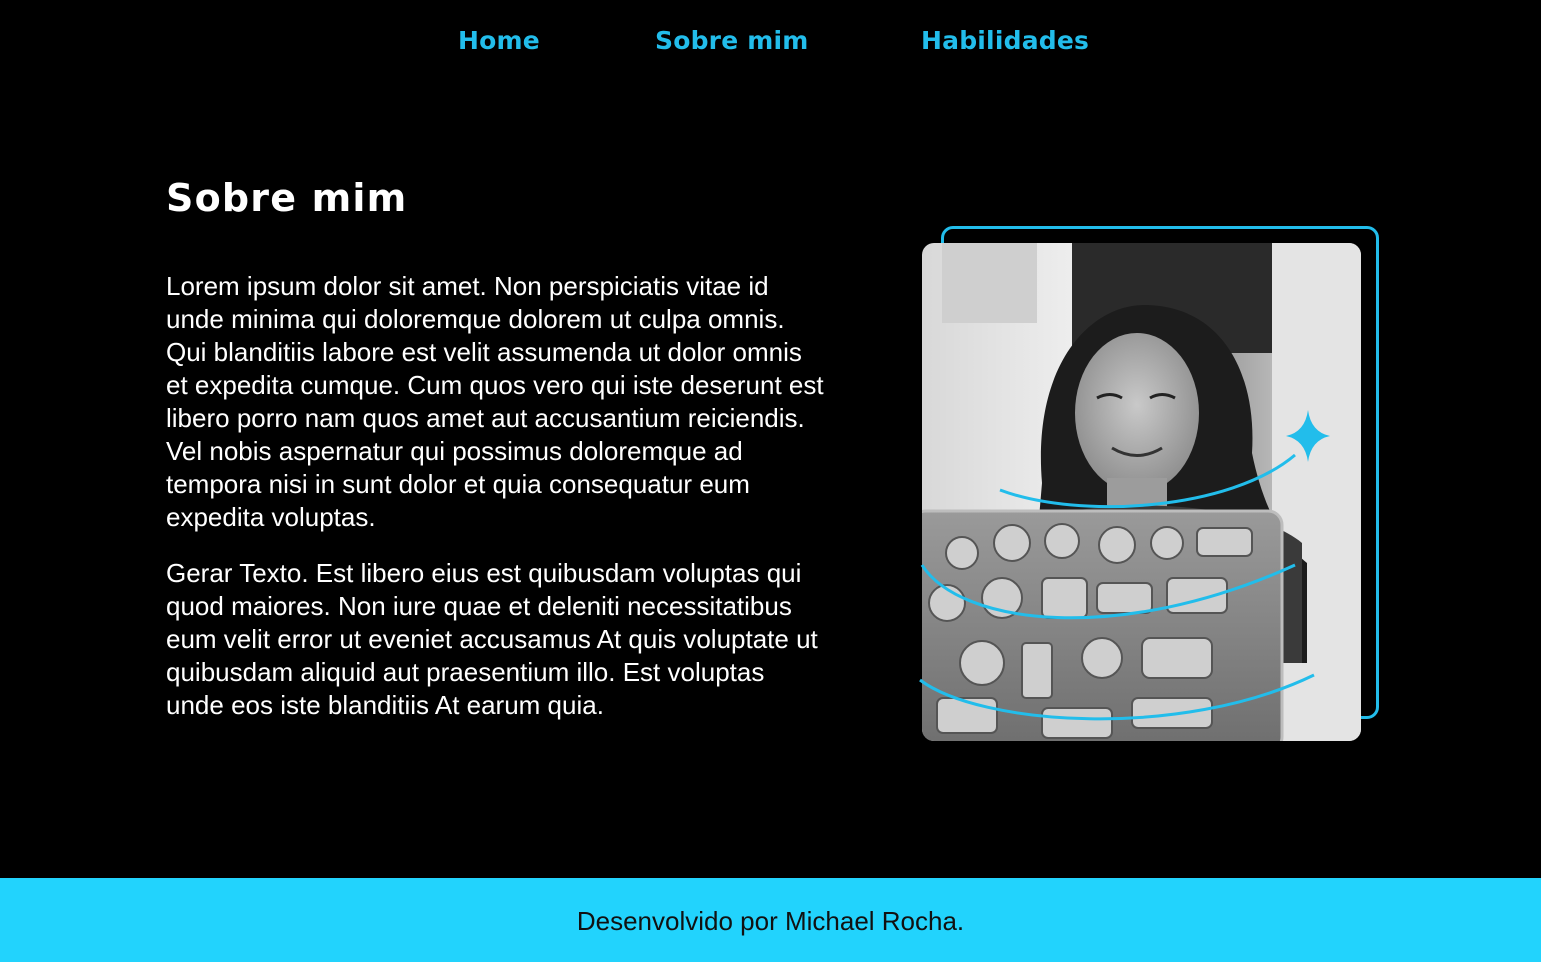  Describe the element at coordinates (1124, 565) in the screenshot. I see `decorative-orbit-lines` at that location.